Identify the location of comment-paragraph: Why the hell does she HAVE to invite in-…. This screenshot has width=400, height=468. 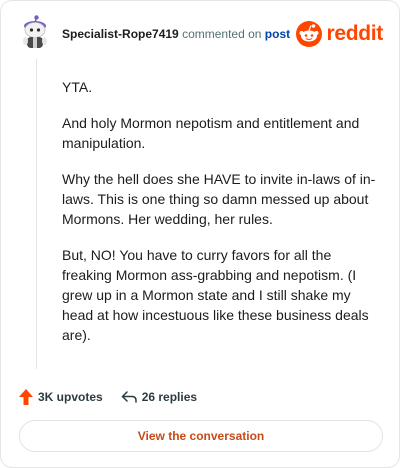
(219, 199).